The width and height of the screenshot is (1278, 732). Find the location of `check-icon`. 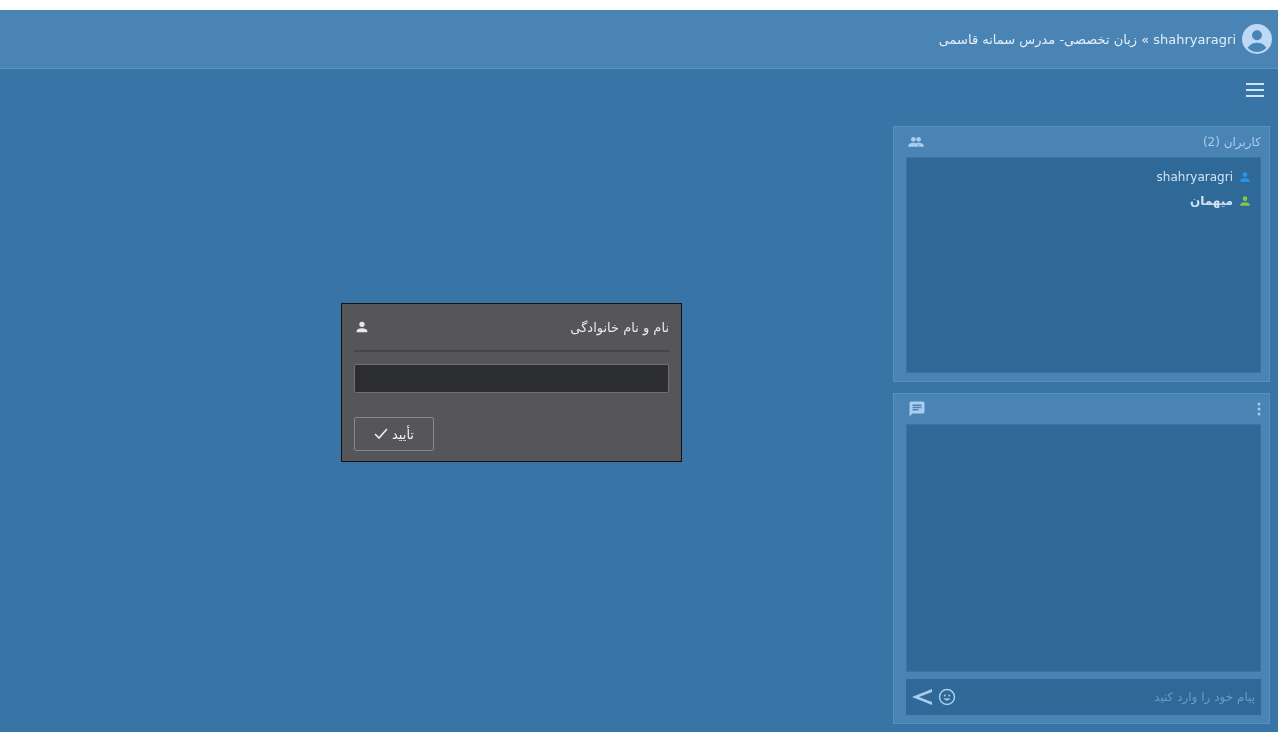

check-icon is located at coordinates (381, 434).